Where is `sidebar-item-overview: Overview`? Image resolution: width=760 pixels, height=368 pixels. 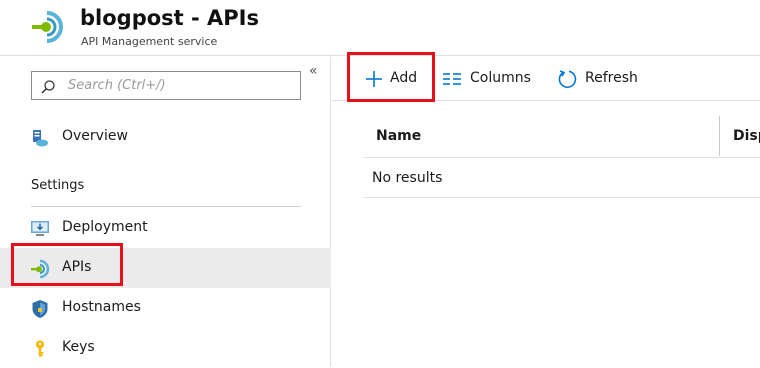 sidebar-item-overview: Overview is located at coordinates (165, 137).